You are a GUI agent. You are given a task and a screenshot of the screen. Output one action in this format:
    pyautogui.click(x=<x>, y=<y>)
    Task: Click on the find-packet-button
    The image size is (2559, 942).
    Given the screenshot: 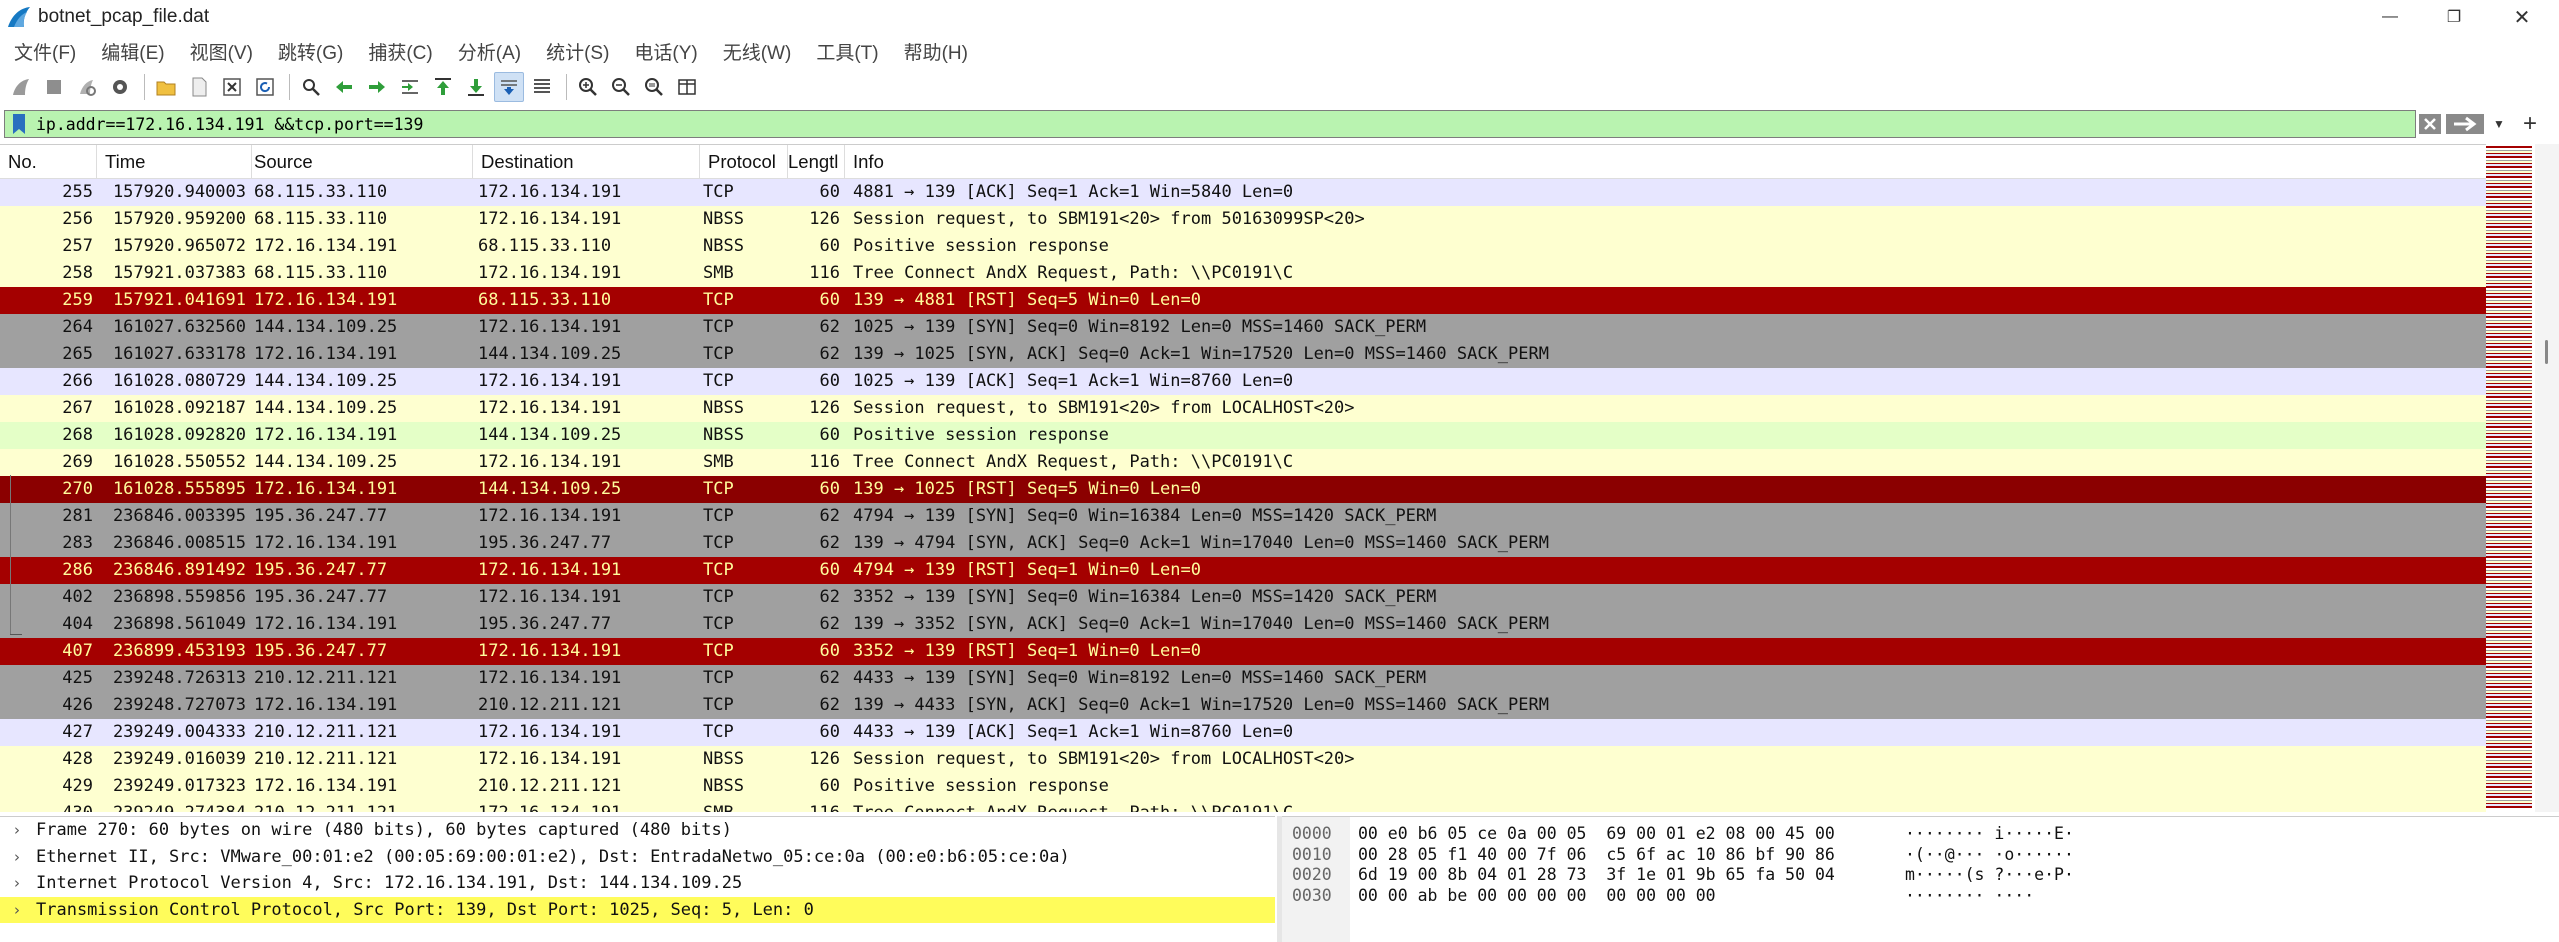 What is the action you would take?
    pyautogui.click(x=311, y=87)
    